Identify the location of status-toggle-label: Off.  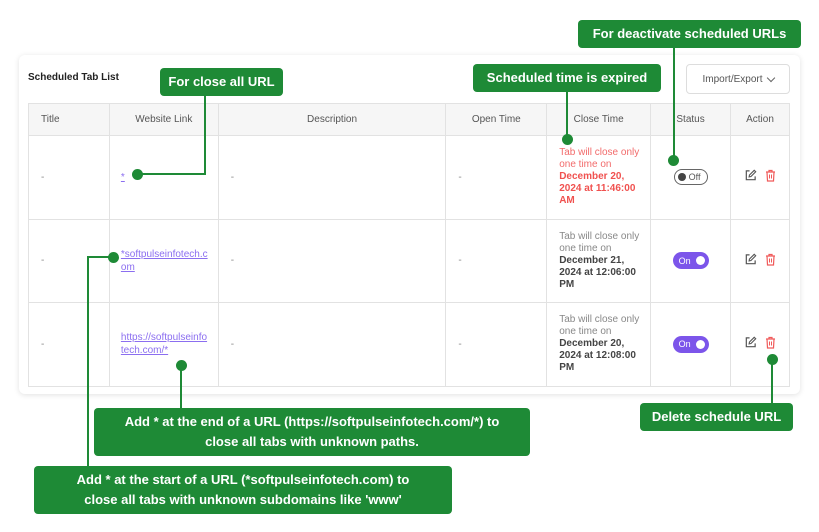
(694, 177).